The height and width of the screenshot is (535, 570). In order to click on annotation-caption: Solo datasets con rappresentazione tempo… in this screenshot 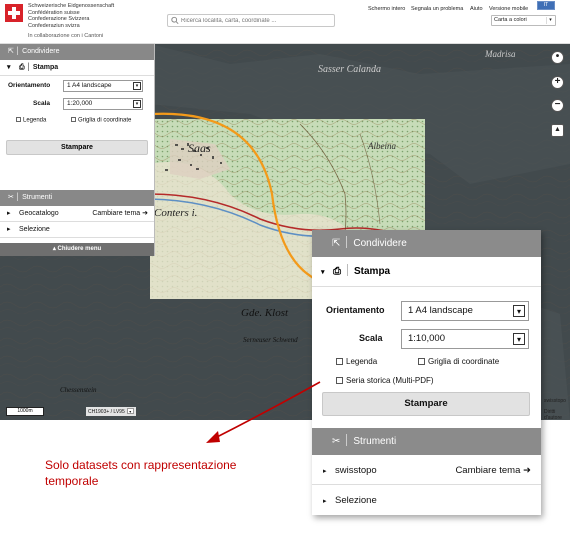, I will do `click(141, 473)`.